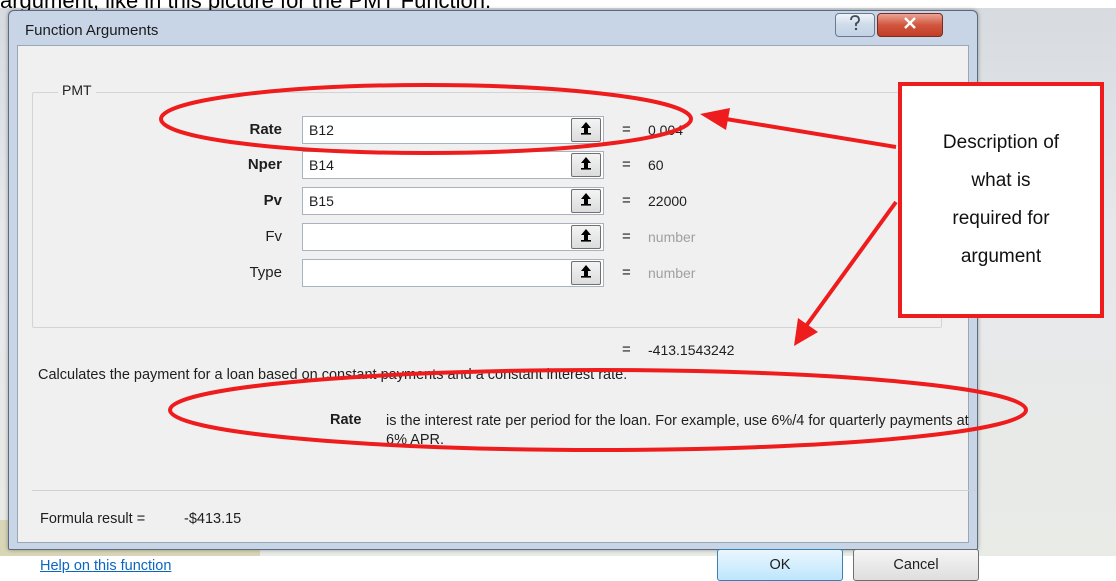  What do you see at coordinates (272, 200) in the screenshot?
I see `arg-label-pv: Pv` at bounding box center [272, 200].